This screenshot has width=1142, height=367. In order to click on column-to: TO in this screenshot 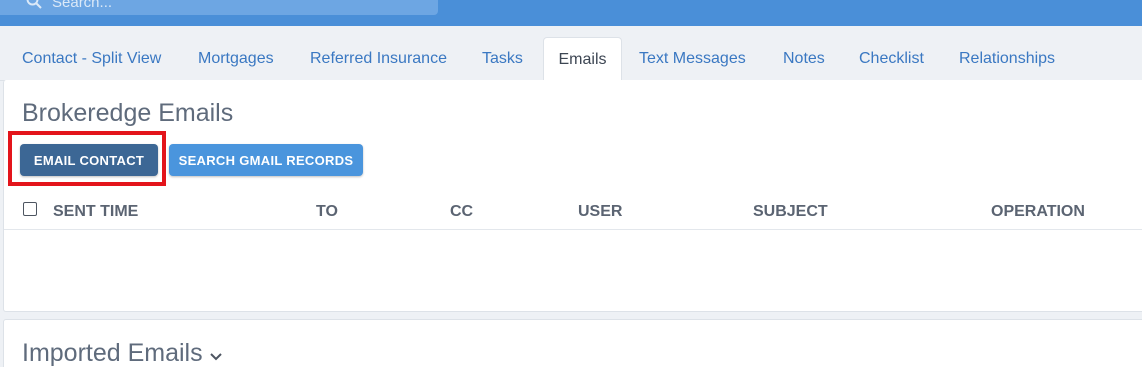, I will do `click(327, 212)`.